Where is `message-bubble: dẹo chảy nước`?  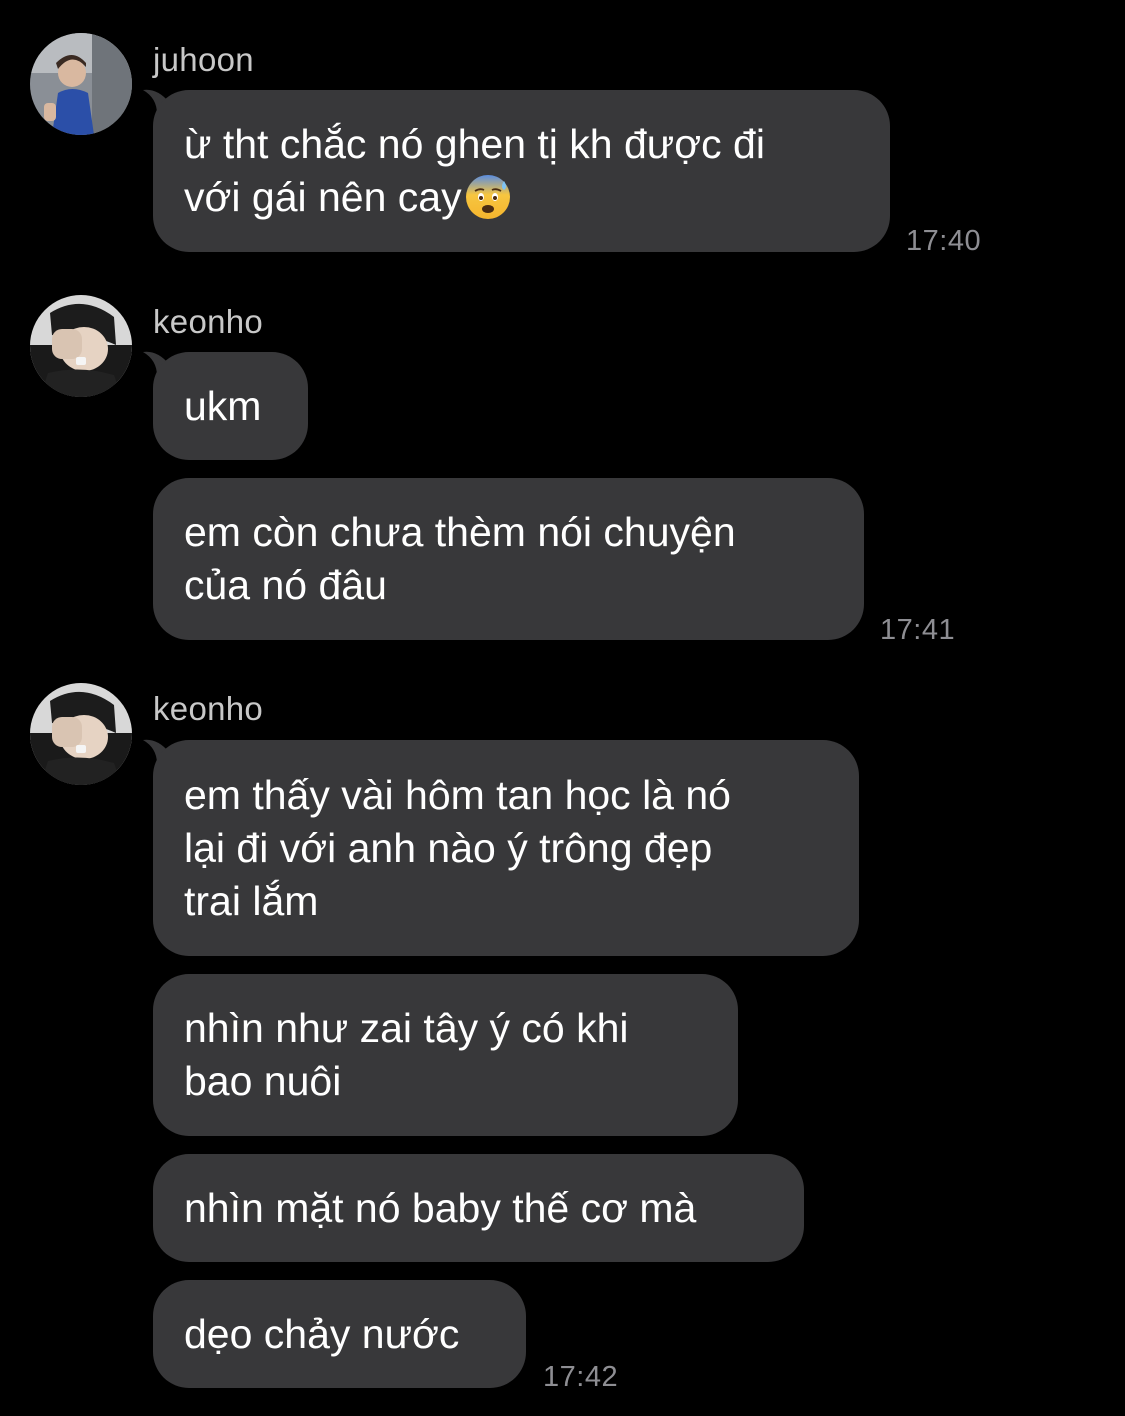 message-bubble: dẹo chảy nước is located at coordinates (339, 1334).